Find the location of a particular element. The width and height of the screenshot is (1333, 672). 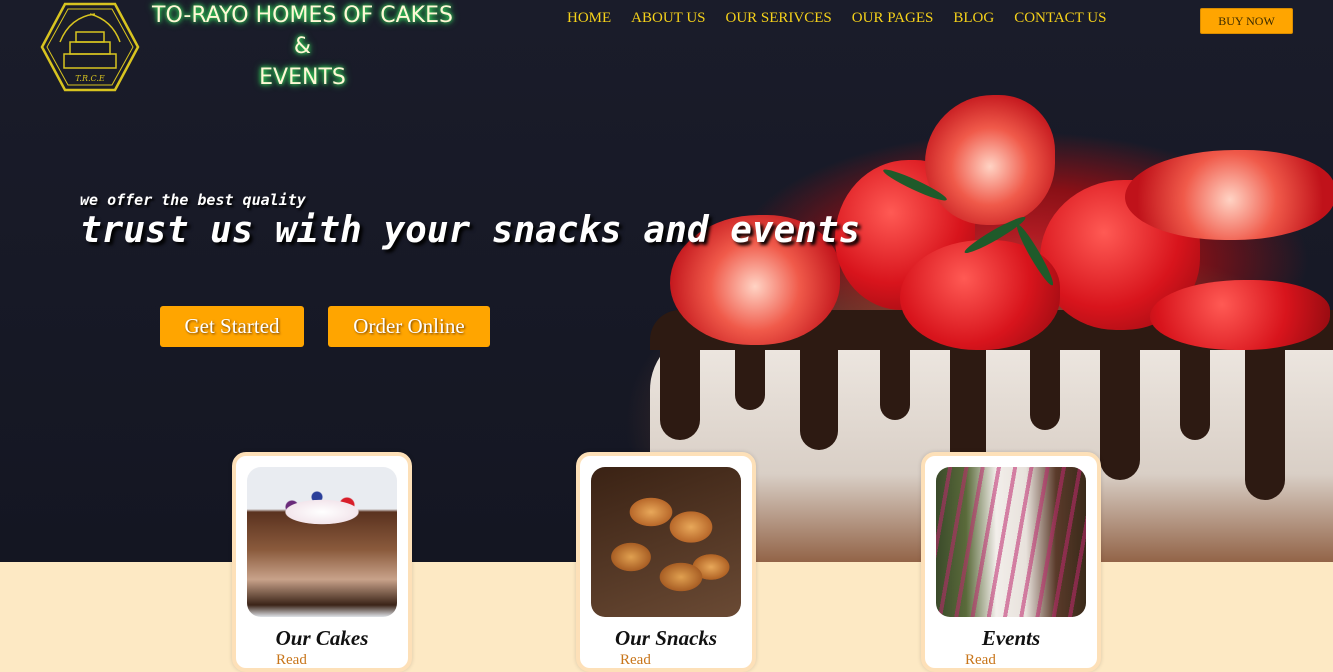

card-title: Our Cakes is located at coordinates (322, 638).